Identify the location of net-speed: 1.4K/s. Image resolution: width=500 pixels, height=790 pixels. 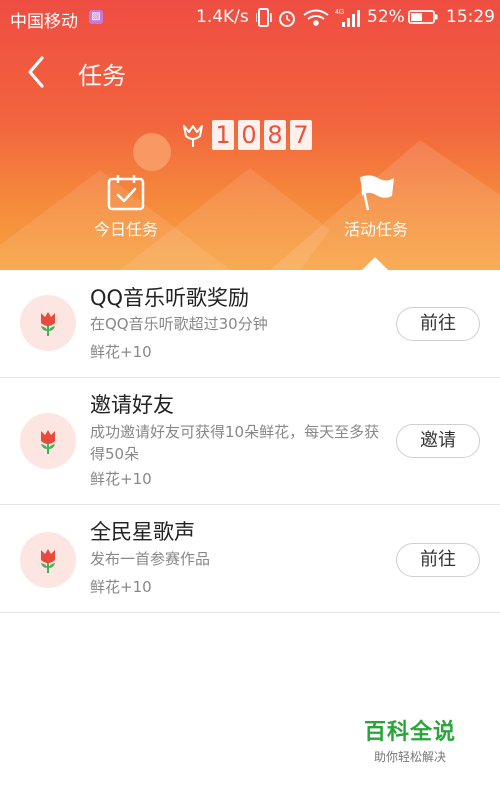
(222, 17).